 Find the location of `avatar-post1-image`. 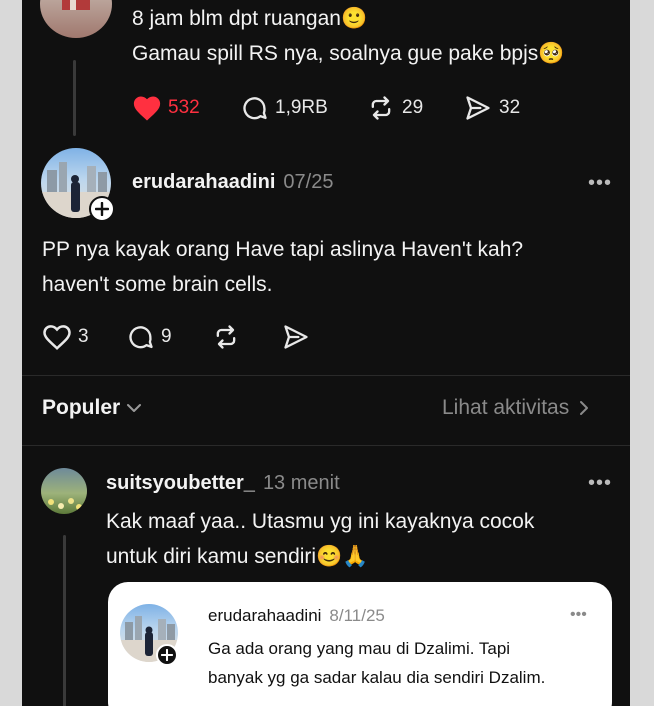

avatar-post1-image is located at coordinates (76, 5).